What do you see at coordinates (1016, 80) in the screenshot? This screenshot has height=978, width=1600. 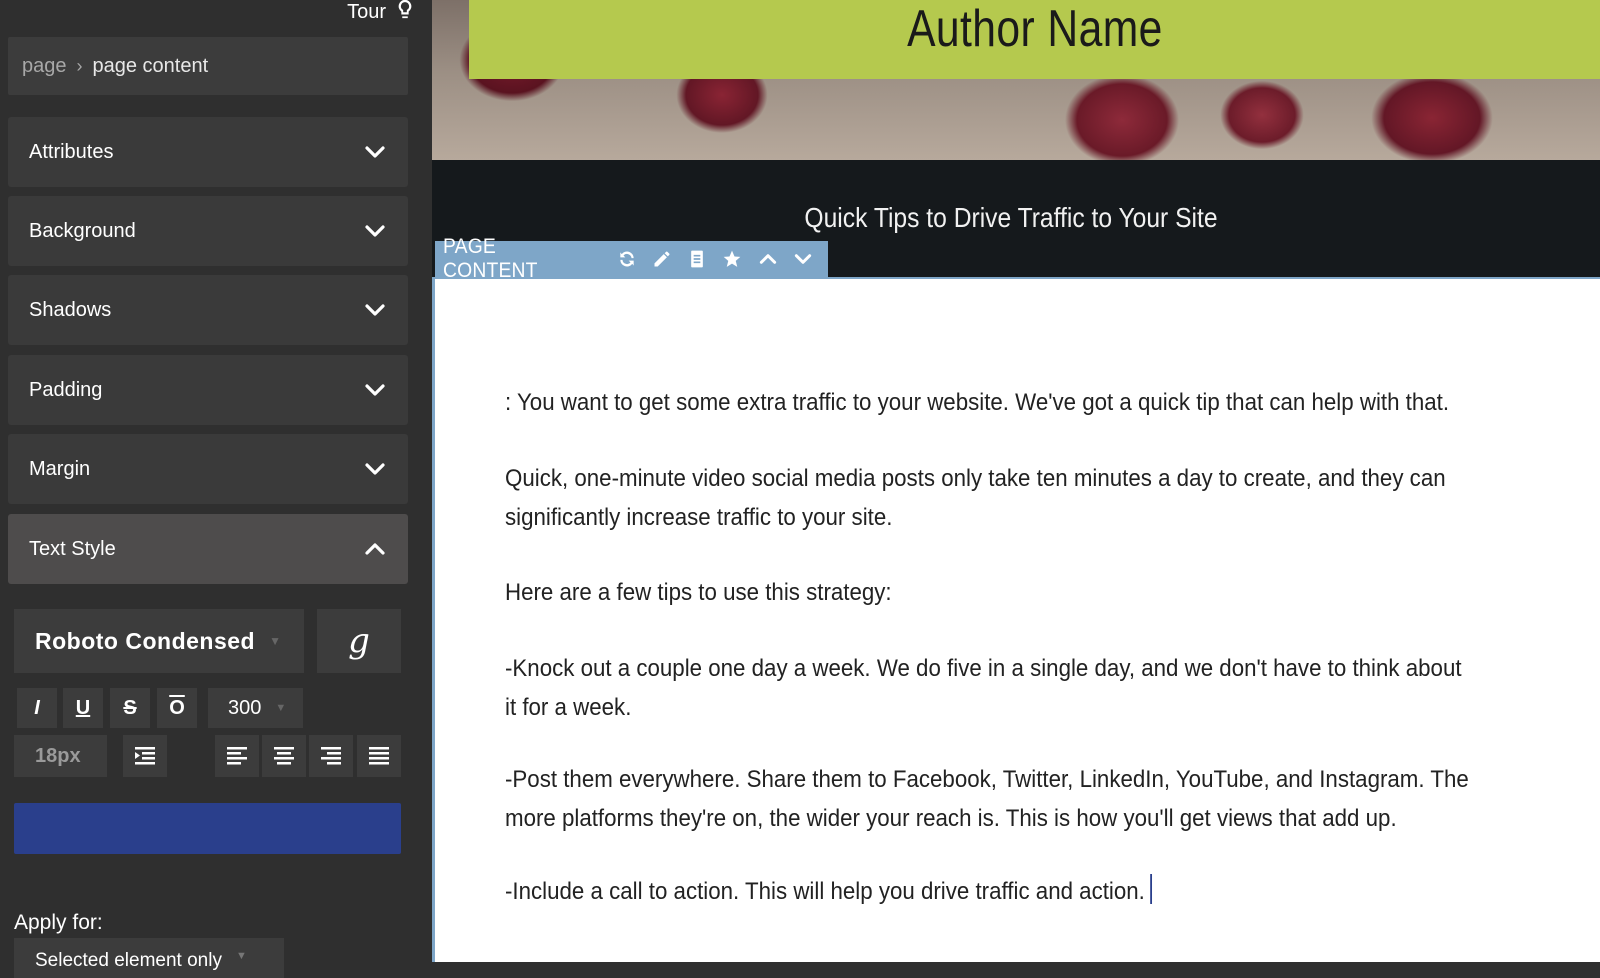 I see `hero-image: Author Name` at bounding box center [1016, 80].